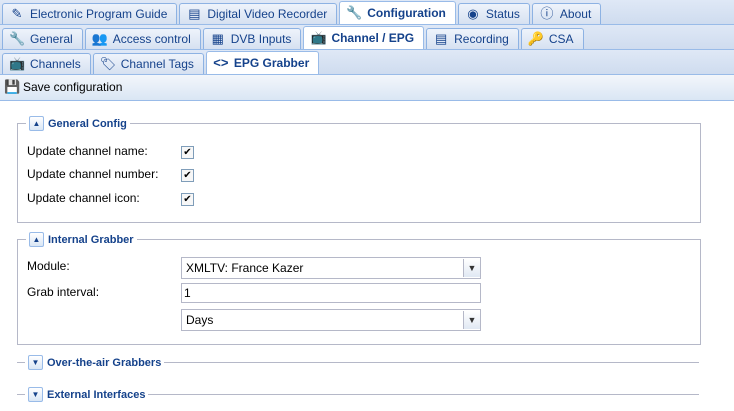 The image size is (734, 411). I want to click on module-select-value: XMLTV: France Kazer, so click(245, 268).